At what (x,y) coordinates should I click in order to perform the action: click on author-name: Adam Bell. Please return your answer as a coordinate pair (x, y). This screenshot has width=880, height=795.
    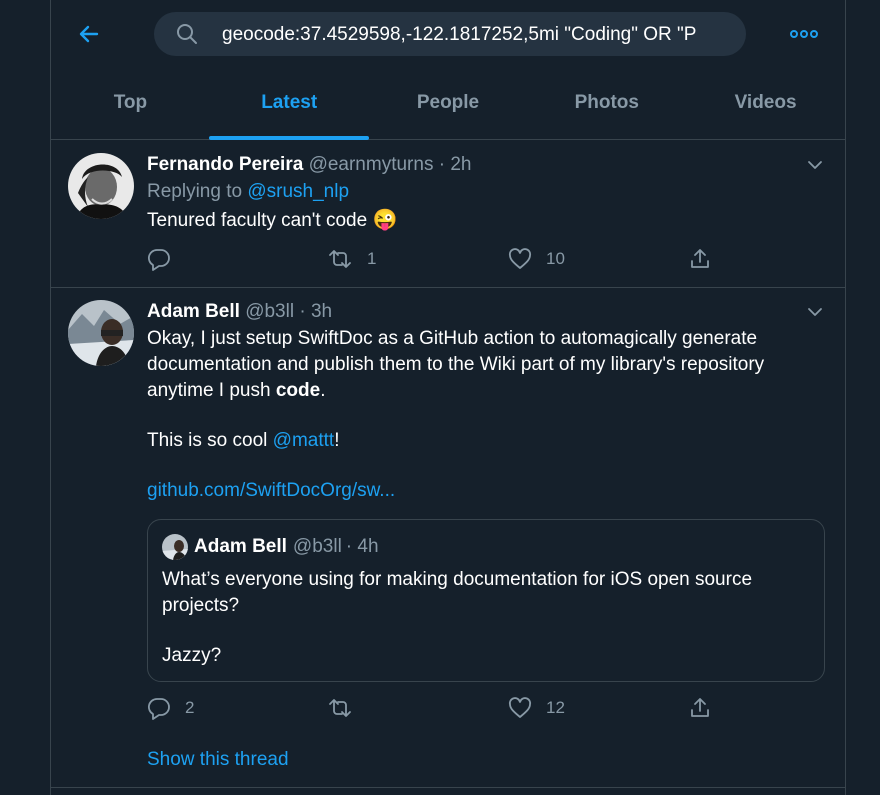
    Looking at the image, I should click on (193, 311).